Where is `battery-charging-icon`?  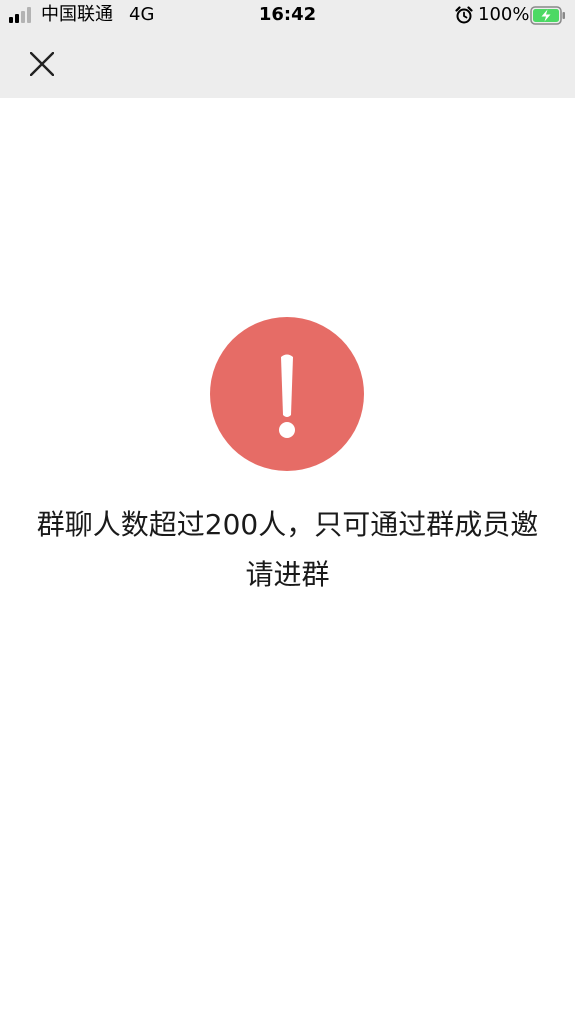
battery-charging-icon is located at coordinates (547, 15).